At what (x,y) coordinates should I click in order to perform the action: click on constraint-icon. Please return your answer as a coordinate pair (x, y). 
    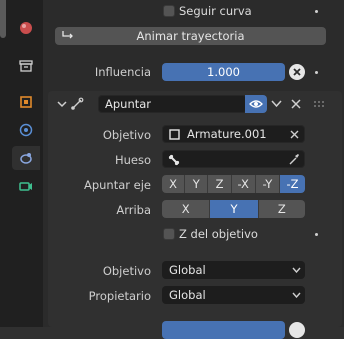
    Looking at the image, I should click on (26, 158).